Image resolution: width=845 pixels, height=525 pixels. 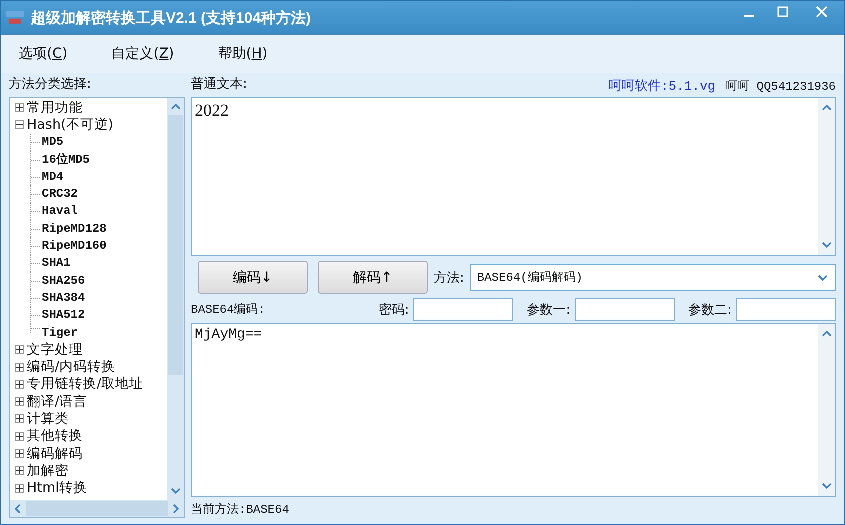 I want to click on menu-item: 帮助(H), so click(x=243, y=54).